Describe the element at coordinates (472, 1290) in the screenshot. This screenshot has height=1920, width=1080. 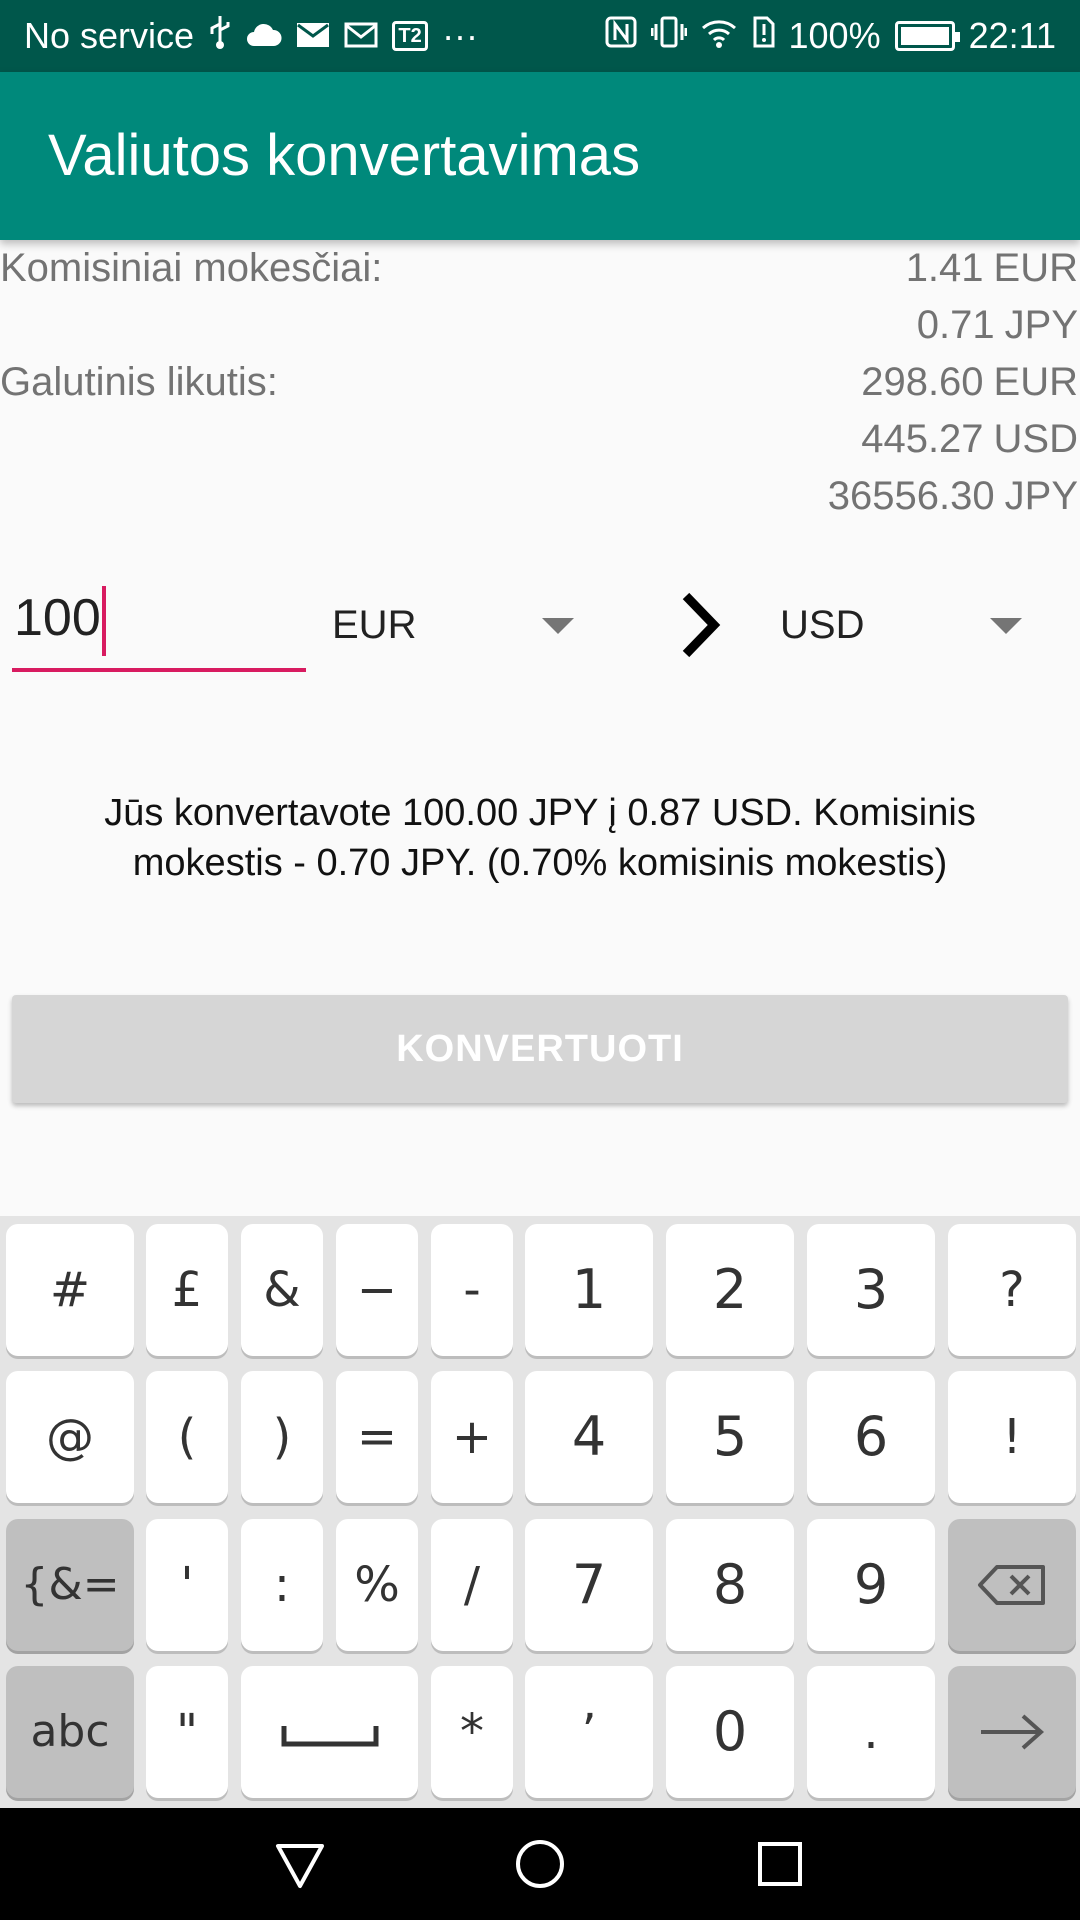
I see `key-hyphen: -` at that location.